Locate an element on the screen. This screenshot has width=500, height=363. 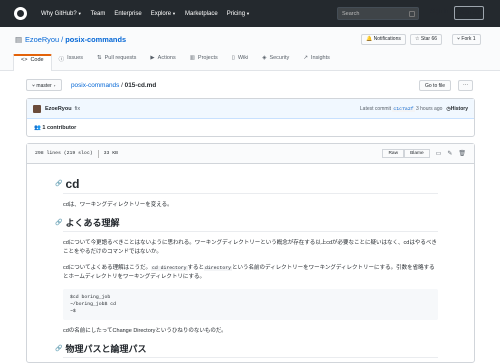
nav-explore: Explore▼ is located at coordinates (163, 14).